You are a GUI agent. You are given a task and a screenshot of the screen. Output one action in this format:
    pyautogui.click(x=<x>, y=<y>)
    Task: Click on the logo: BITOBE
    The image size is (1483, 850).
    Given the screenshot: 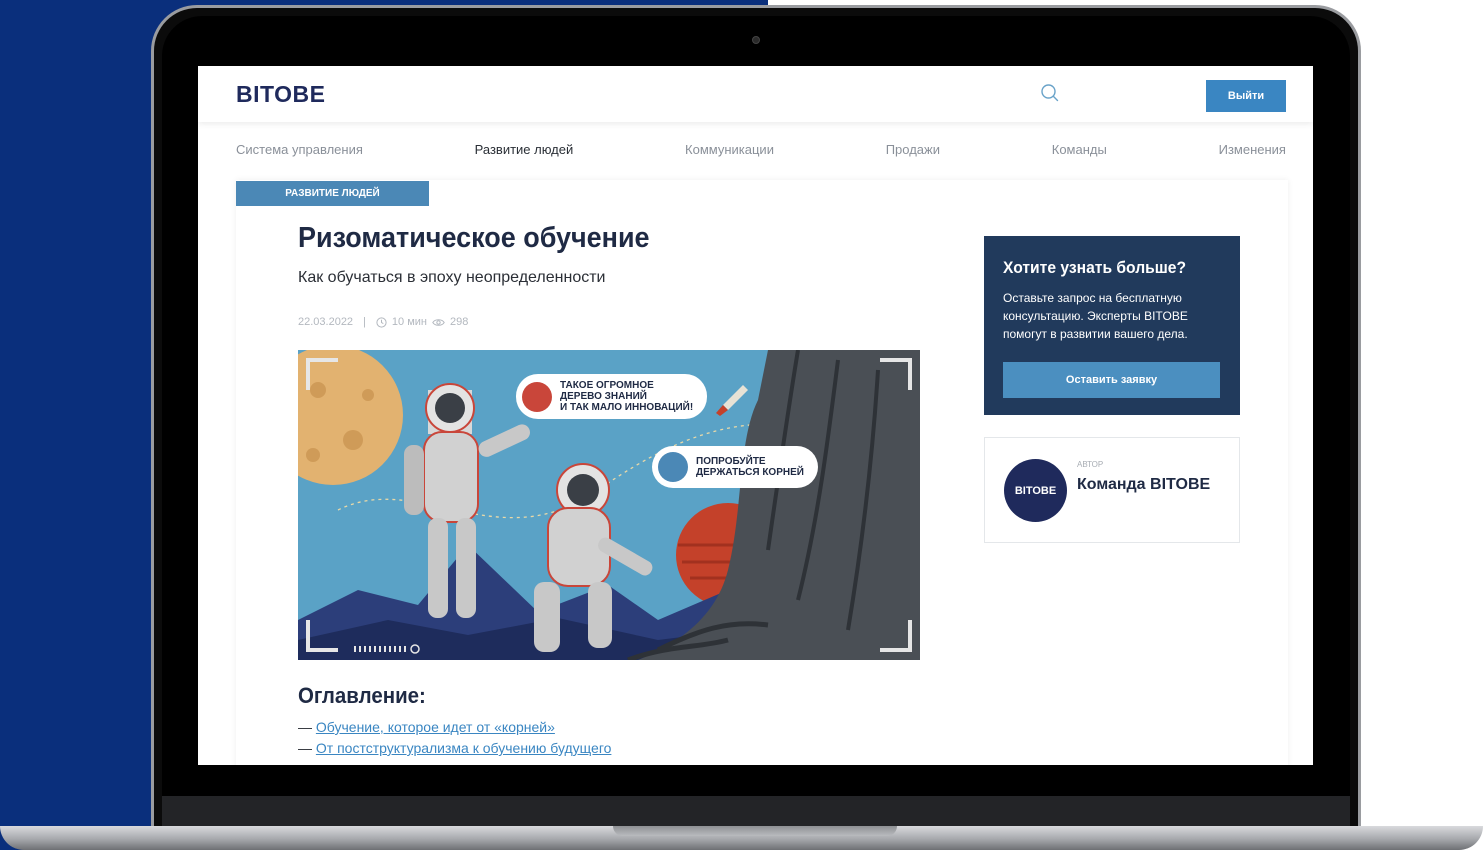 What is the action you would take?
    pyautogui.click(x=280, y=94)
    